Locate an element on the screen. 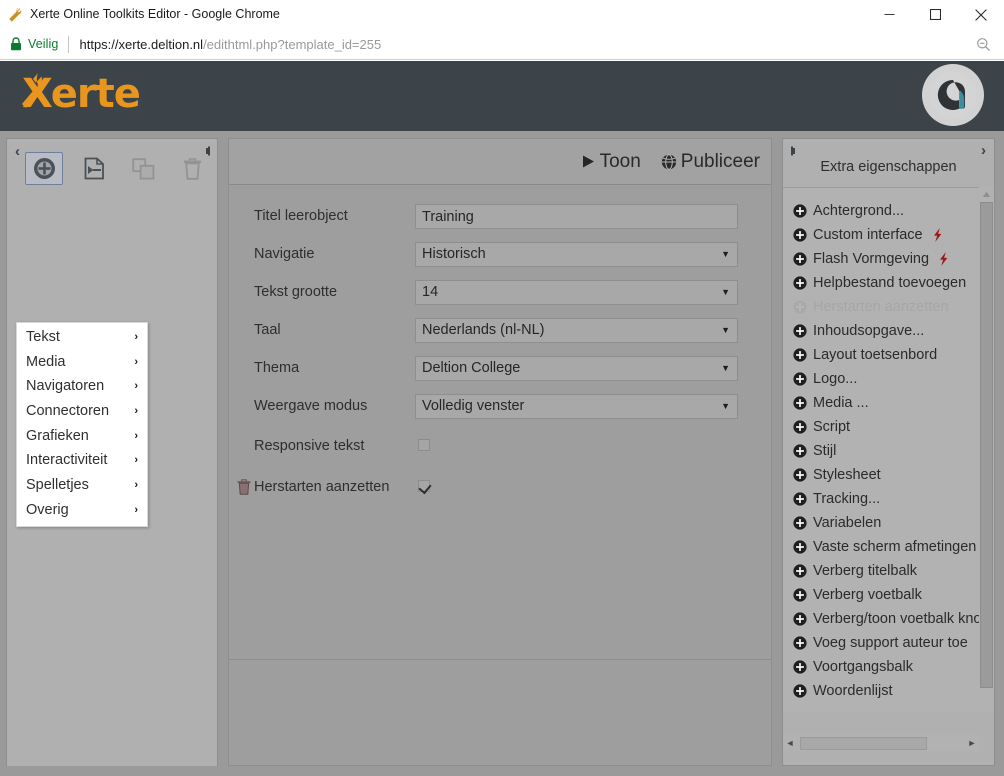 This screenshot has width=1004, height=776. hscrollbar-thumb is located at coordinates (863, 743).